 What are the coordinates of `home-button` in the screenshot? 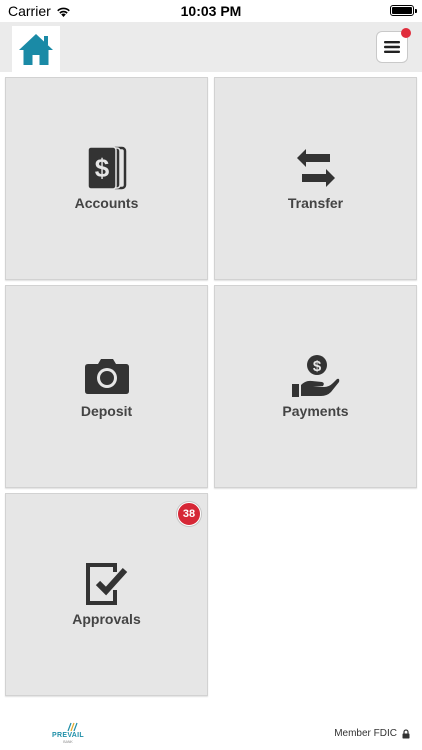 It's located at (36, 49).